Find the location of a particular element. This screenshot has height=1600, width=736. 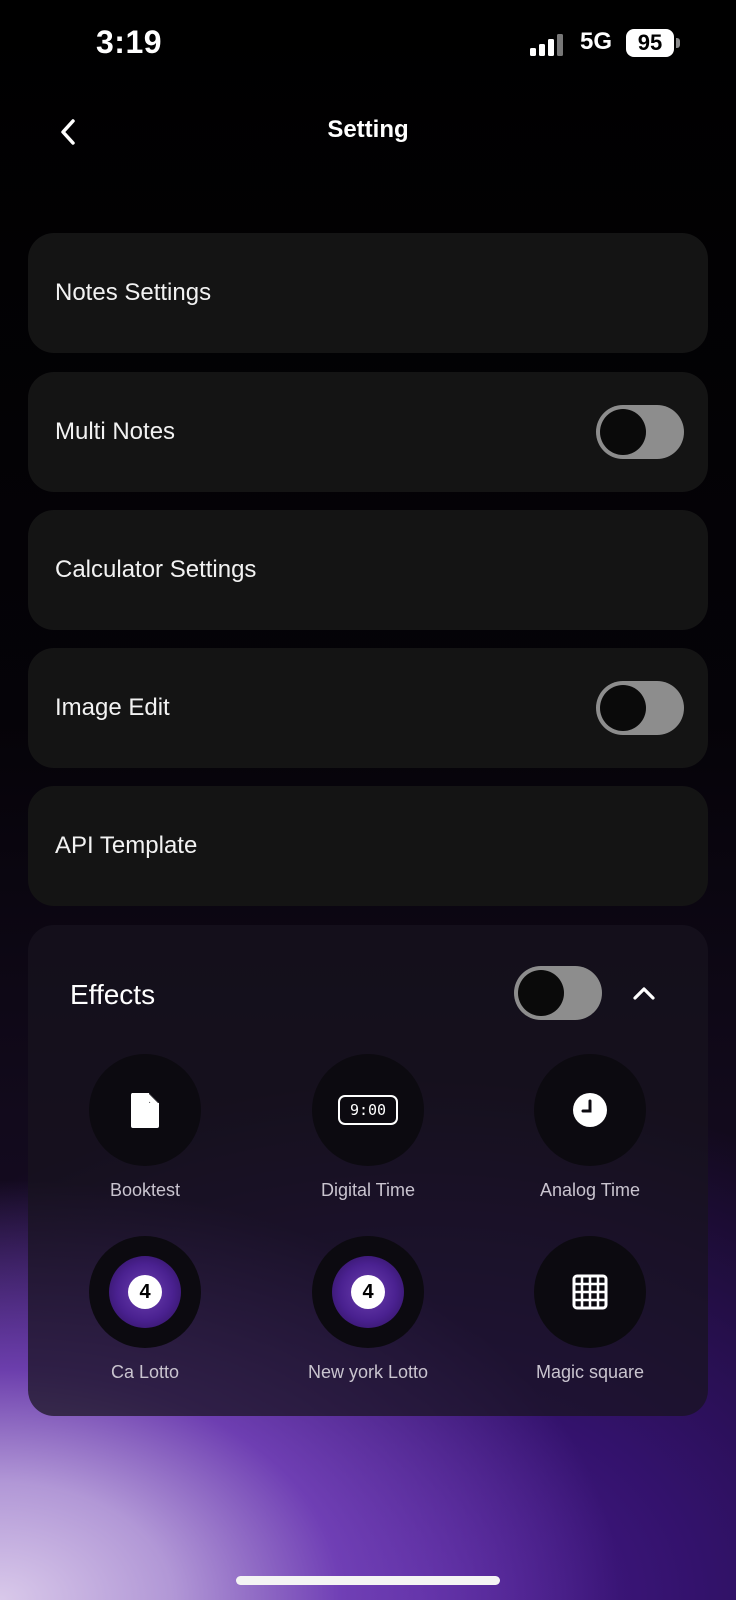

effect-label: New york Lotto is located at coordinates (368, 1372).